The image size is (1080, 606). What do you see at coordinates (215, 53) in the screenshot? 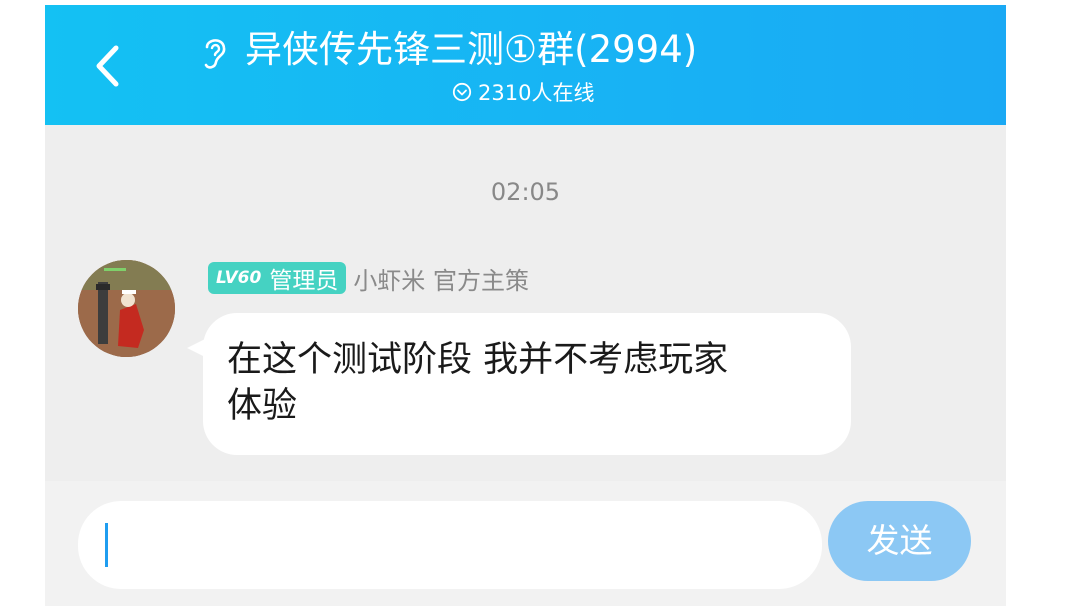
I see `ear-icon` at bounding box center [215, 53].